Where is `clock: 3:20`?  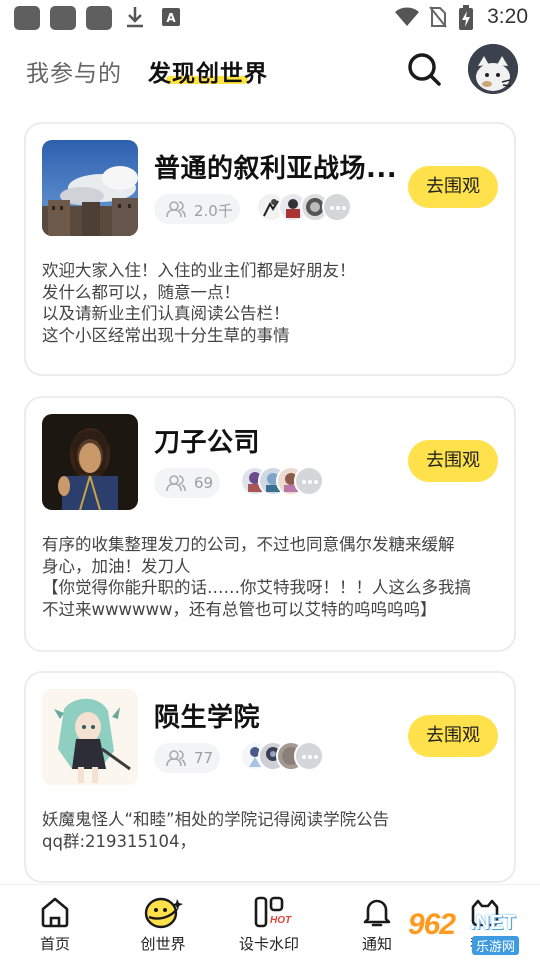 clock: 3:20 is located at coordinates (507, 16).